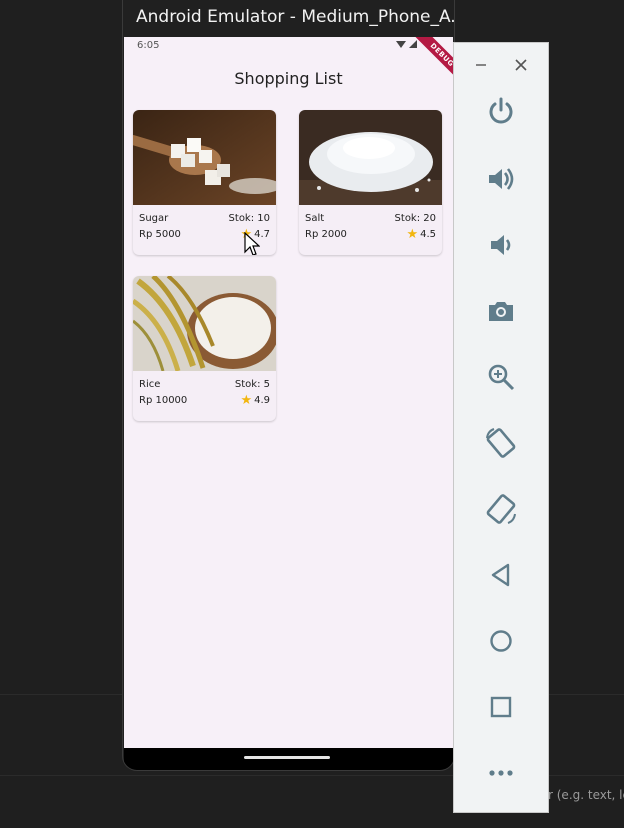  I want to click on camera-icon, so click(501, 311).